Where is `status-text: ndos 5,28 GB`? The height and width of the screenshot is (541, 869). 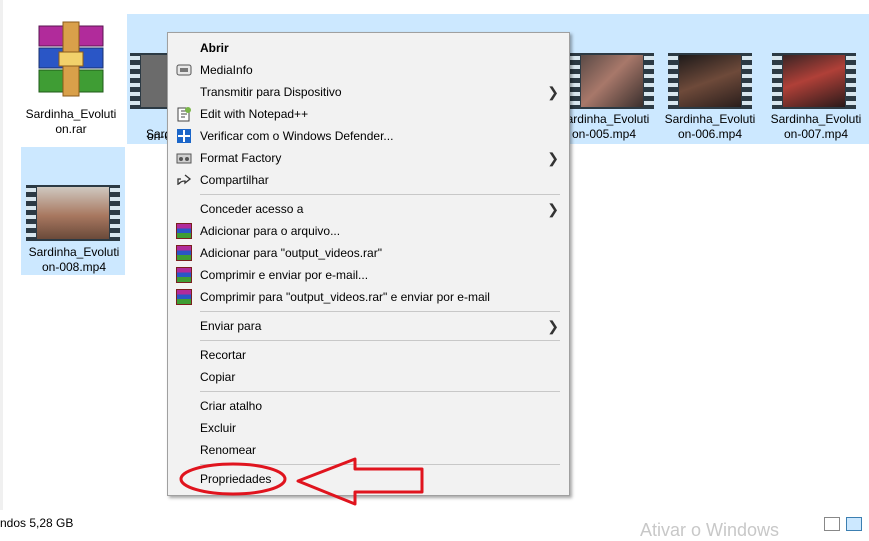 status-text: ndos 5,28 GB is located at coordinates (37, 523).